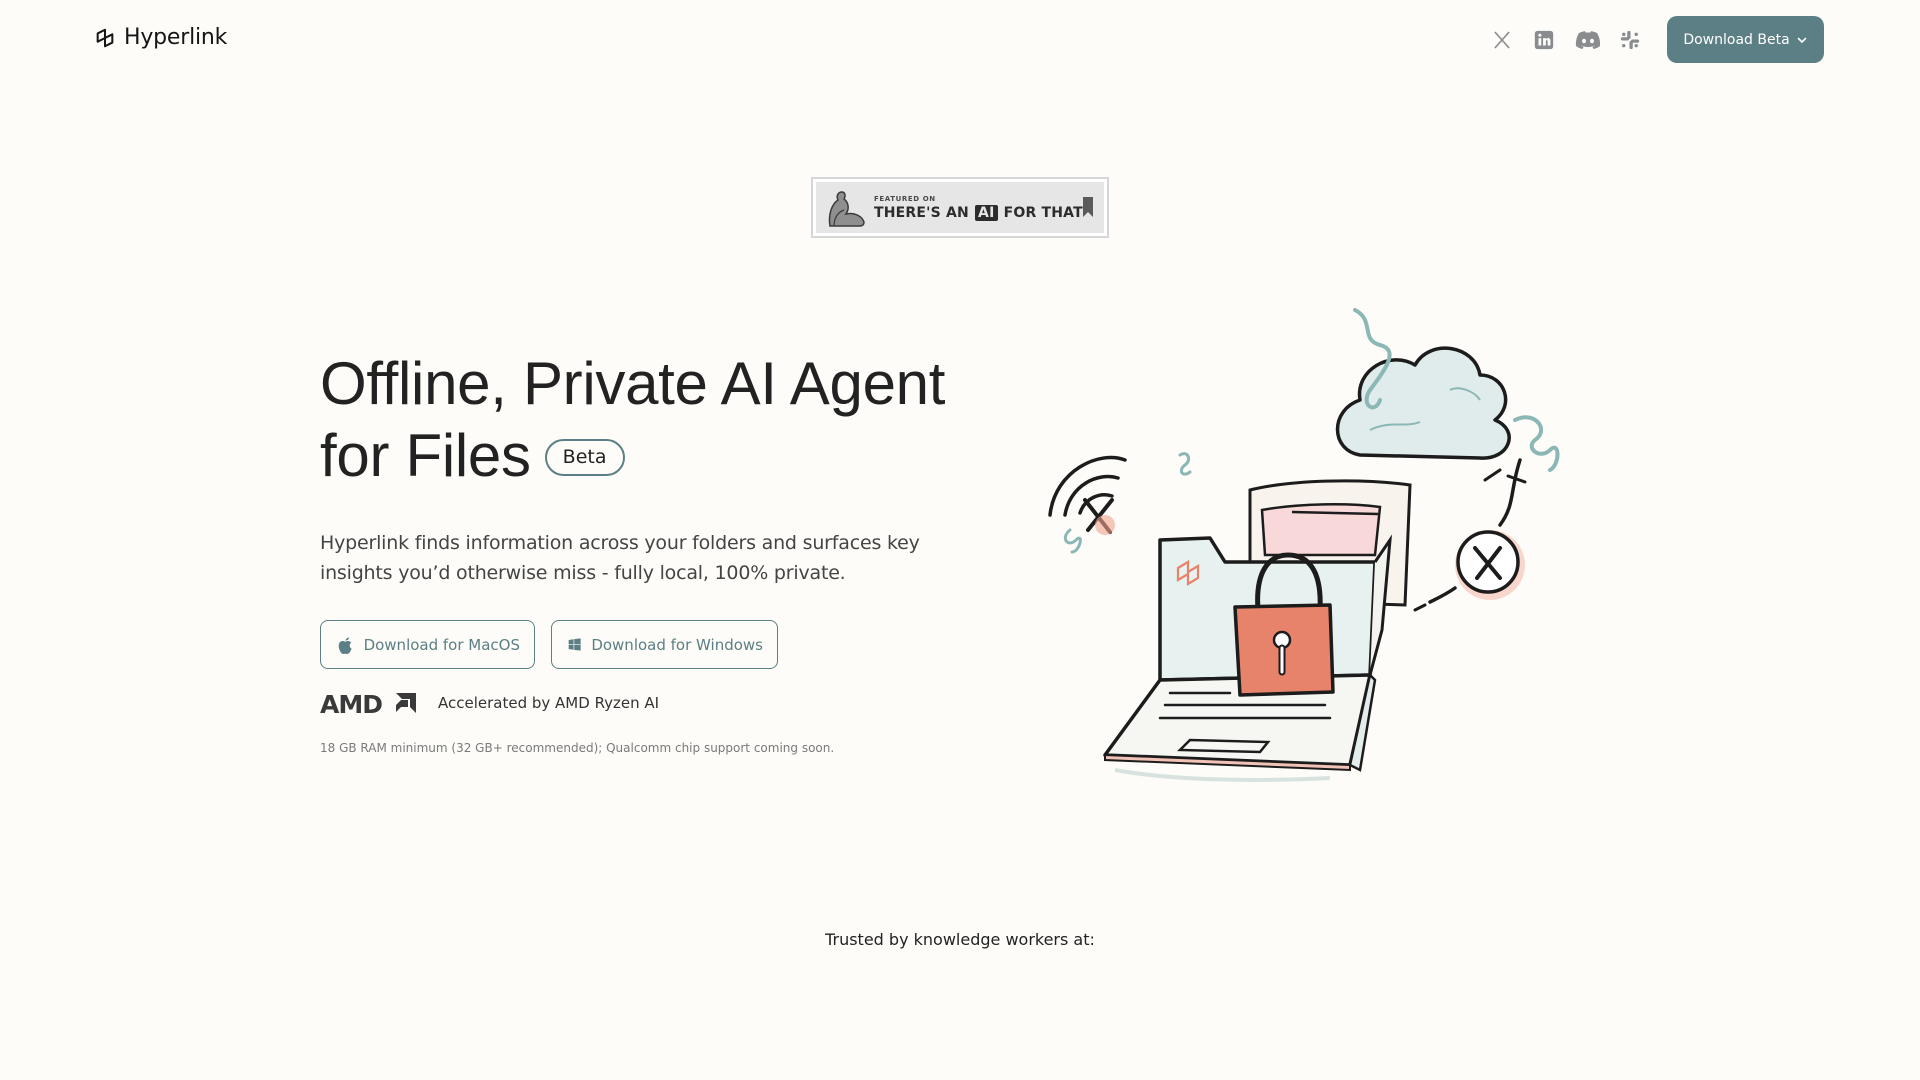  I want to click on badge-title: THERE'S AN AI FOR THAT, so click(978, 213).